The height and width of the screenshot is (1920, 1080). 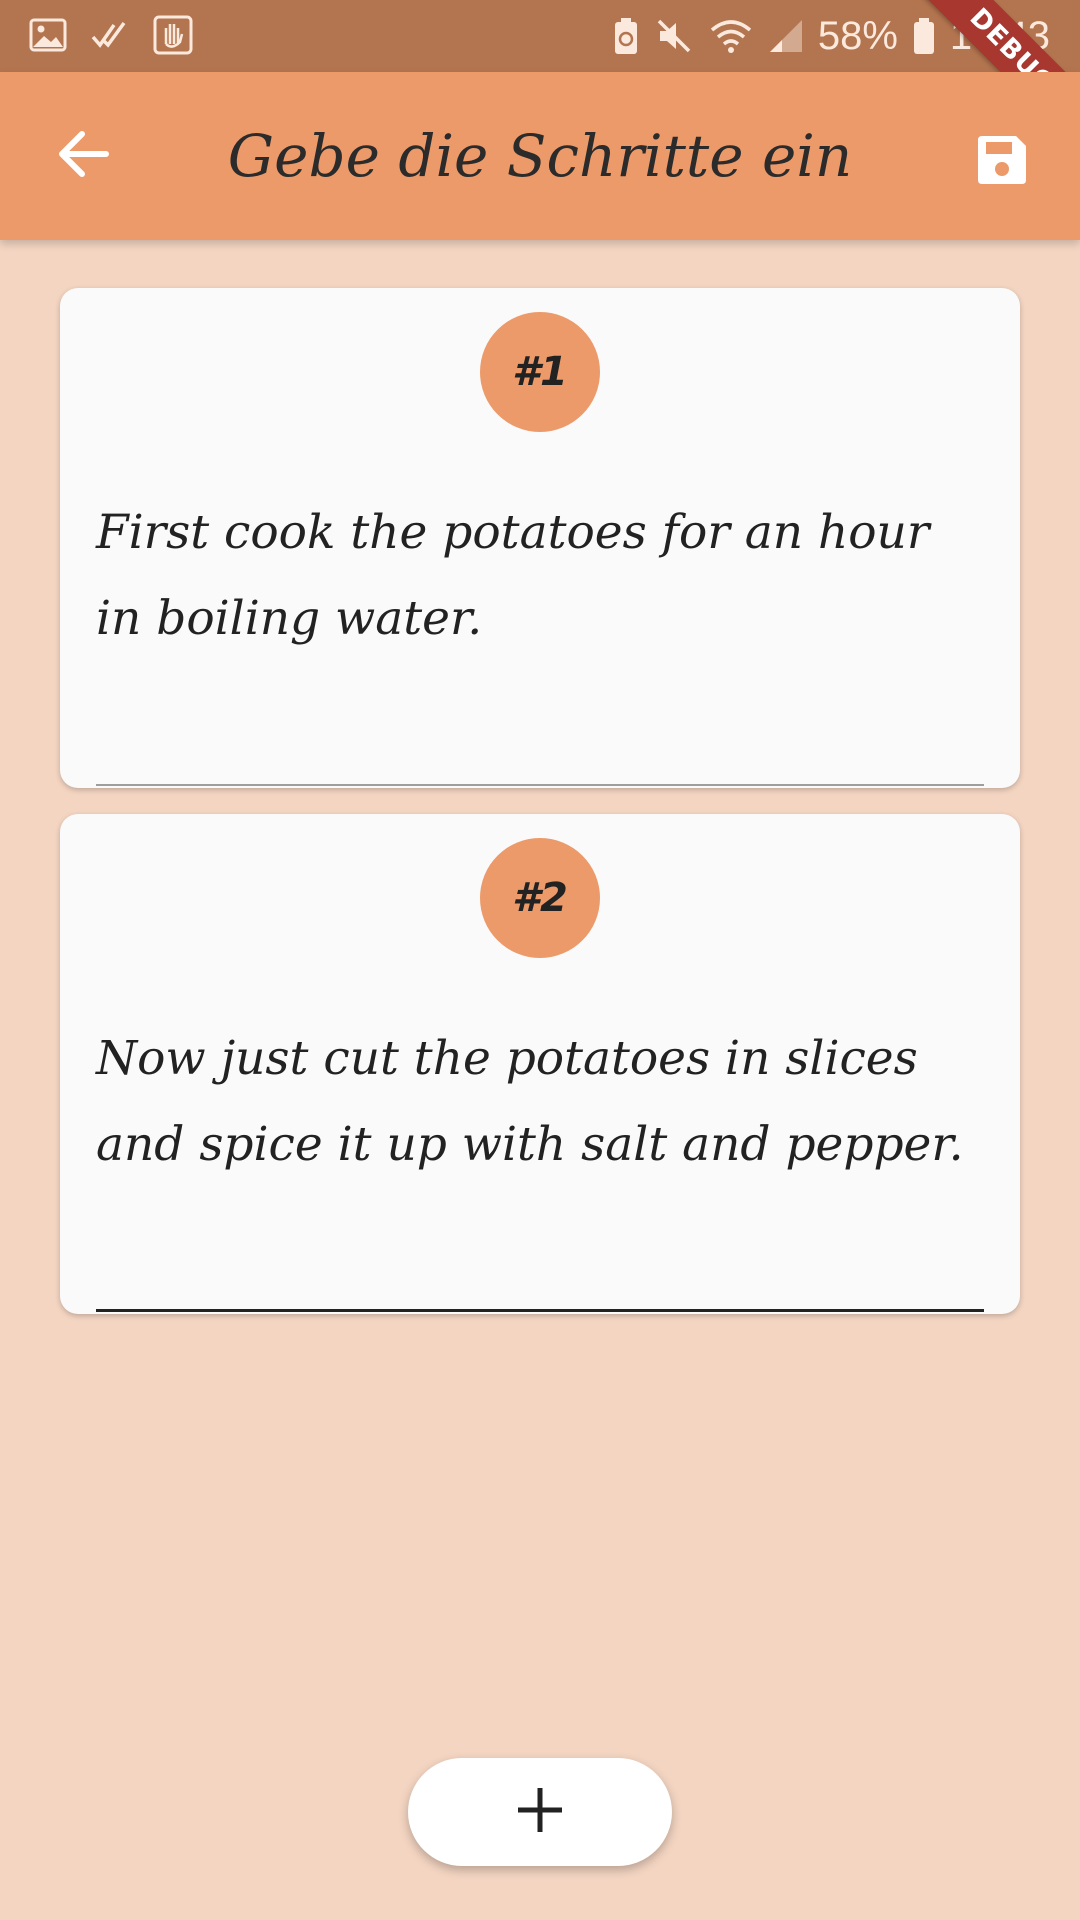 I want to click on save-button, so click(x=1002, y=162).